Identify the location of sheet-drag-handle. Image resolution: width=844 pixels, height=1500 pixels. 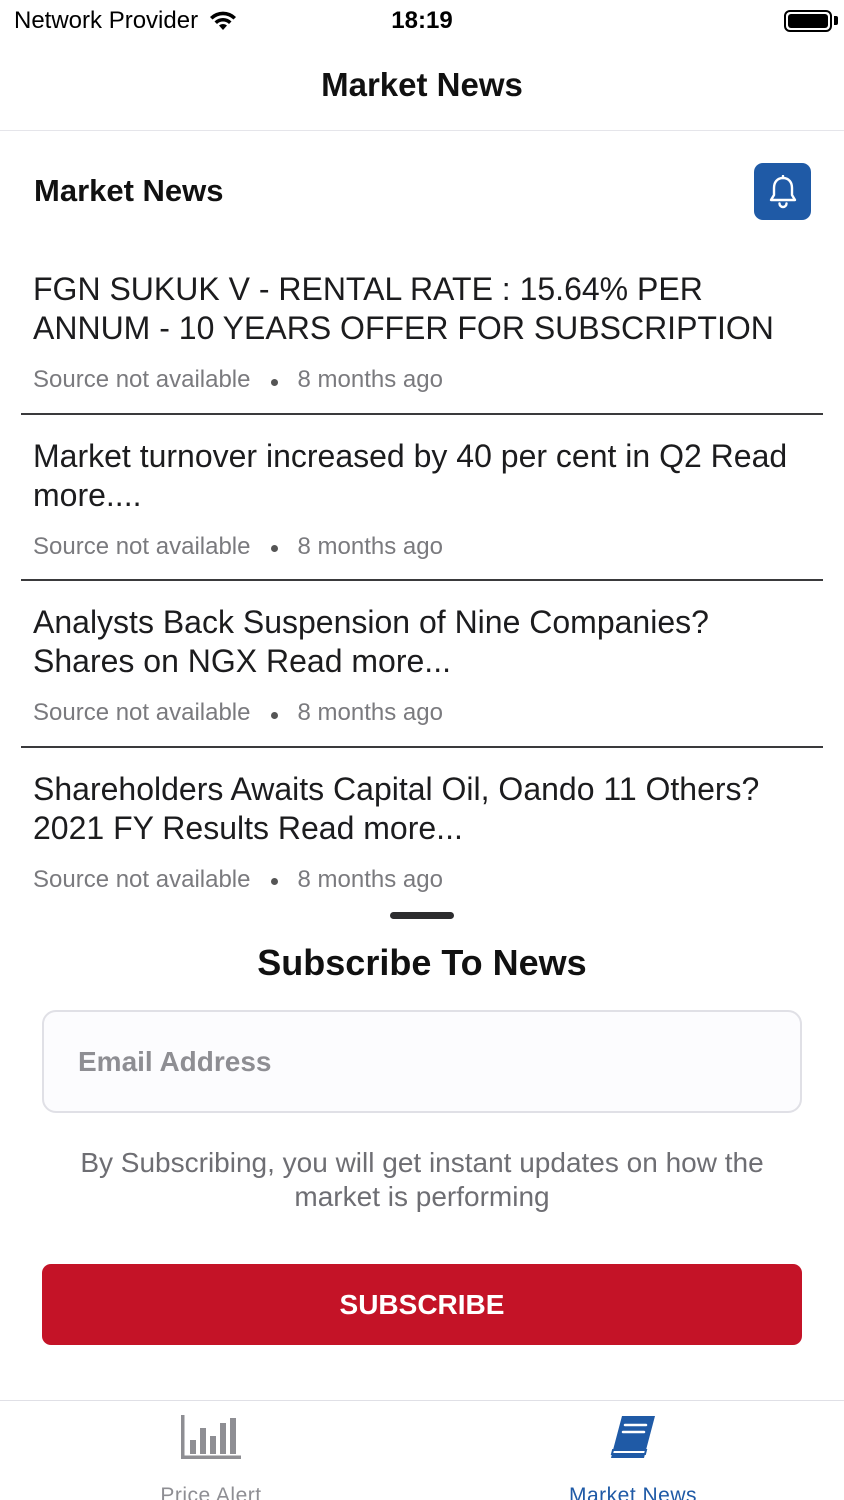
(422, 915).